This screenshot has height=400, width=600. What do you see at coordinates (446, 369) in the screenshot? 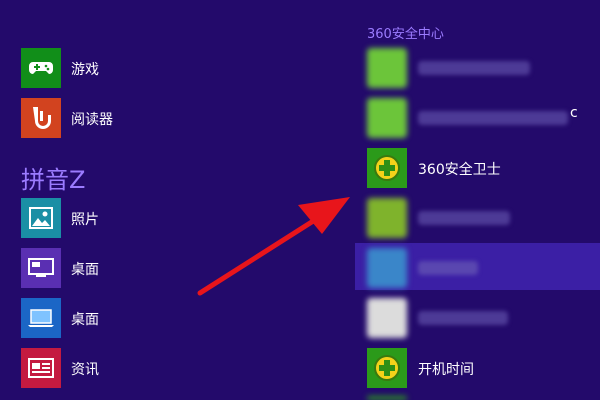
I see `app-label-boot-time: 开机时间` at bounding box center [446, 369].